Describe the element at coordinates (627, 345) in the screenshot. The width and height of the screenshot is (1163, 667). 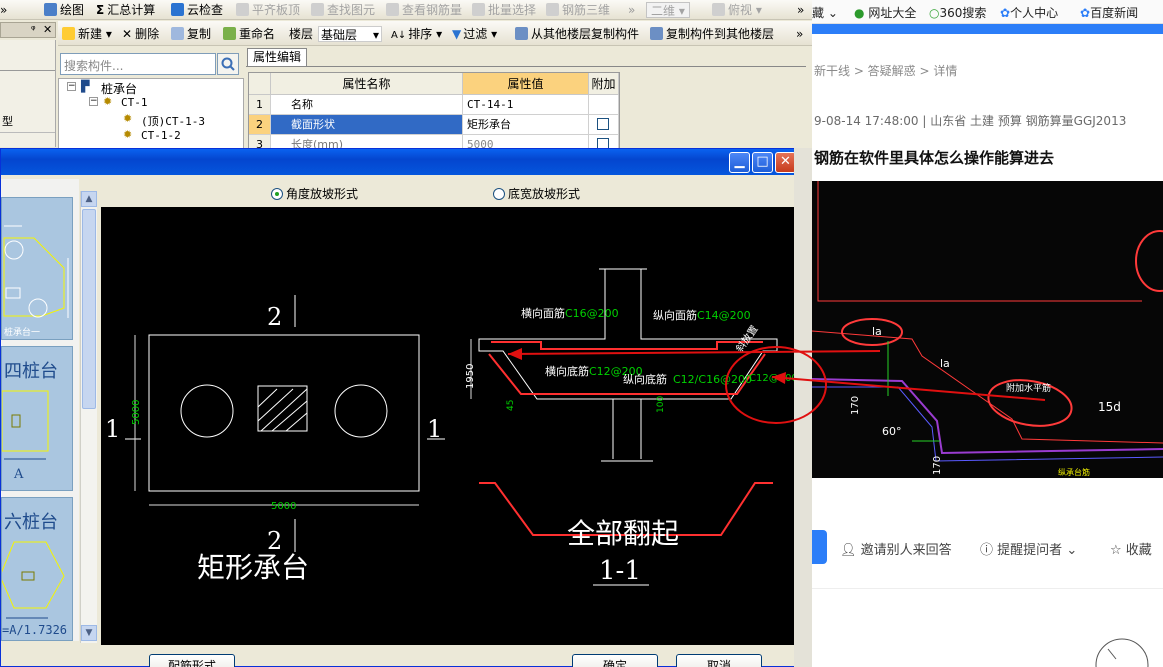
I see `top-rebar` at that location.